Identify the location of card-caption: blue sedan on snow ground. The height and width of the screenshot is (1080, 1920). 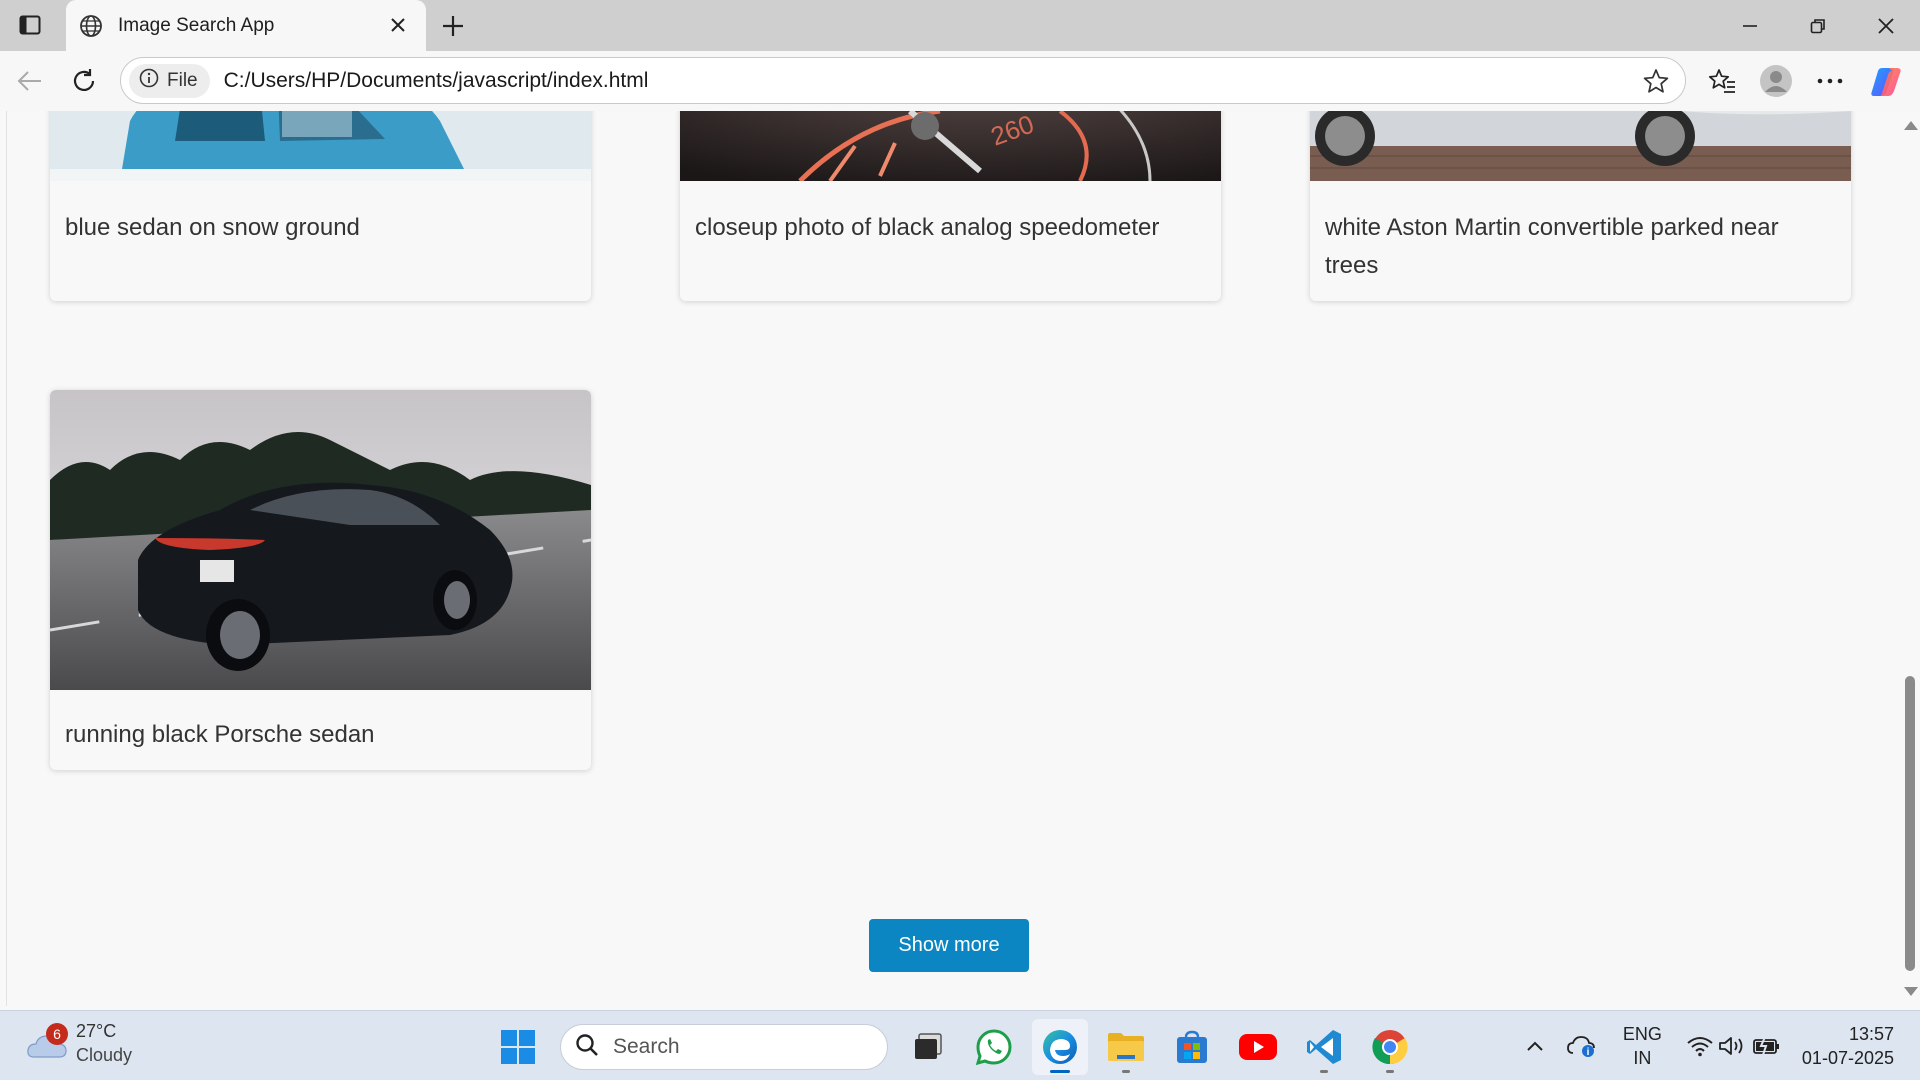
(212, 227).